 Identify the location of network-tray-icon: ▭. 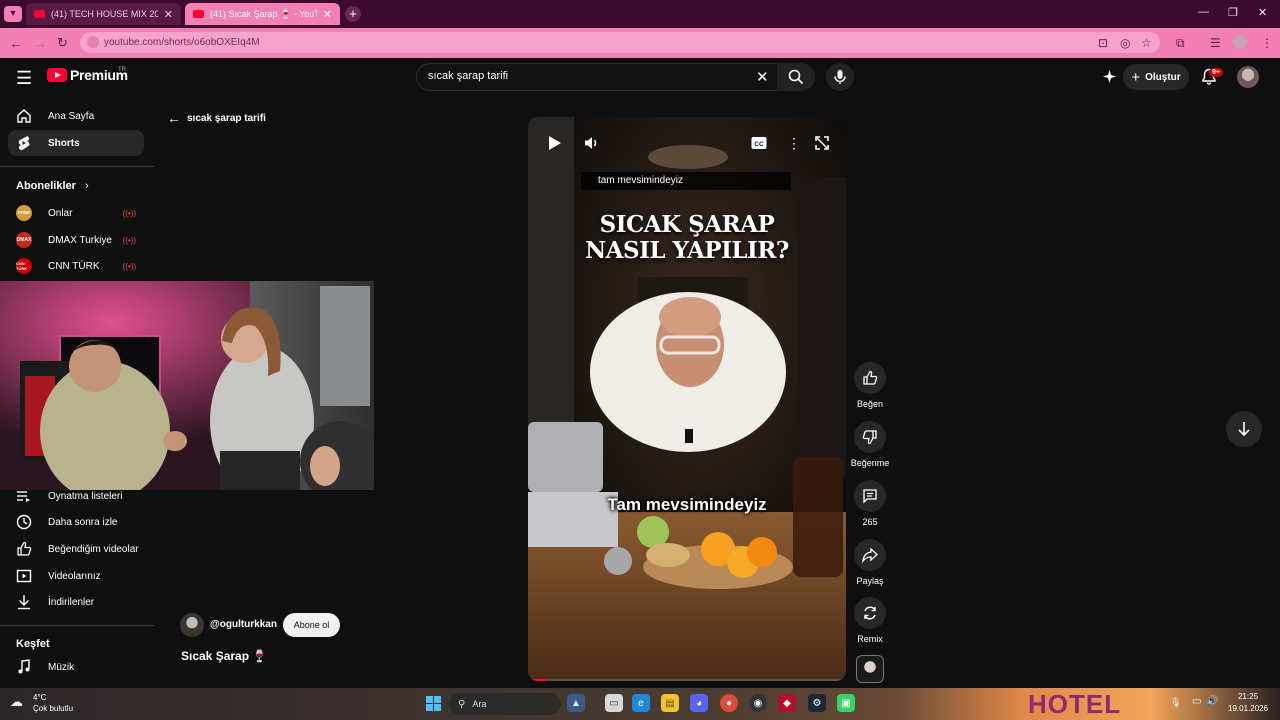
(1196, 701).